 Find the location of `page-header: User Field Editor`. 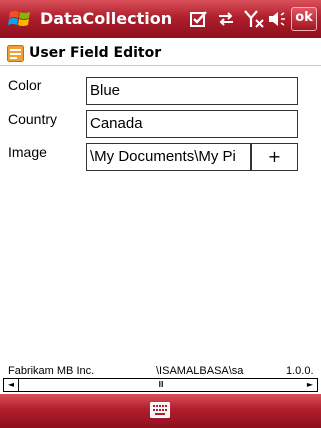

page-header: User Field Editor is located at coordinates (160, 54).